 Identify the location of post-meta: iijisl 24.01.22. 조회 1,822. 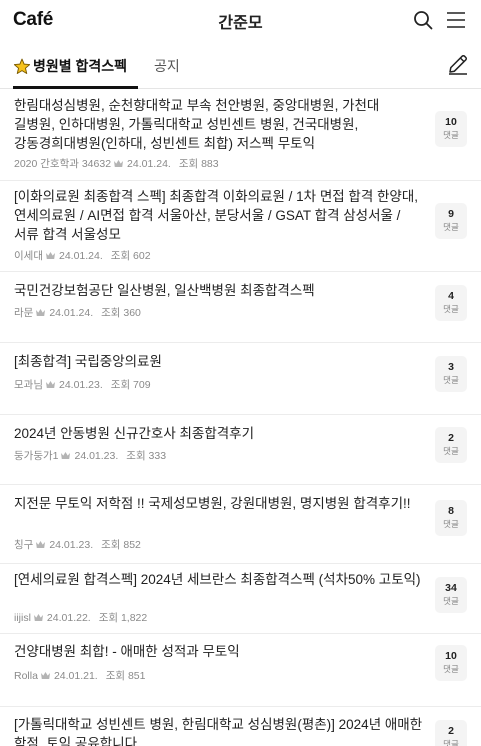
(80, 617).